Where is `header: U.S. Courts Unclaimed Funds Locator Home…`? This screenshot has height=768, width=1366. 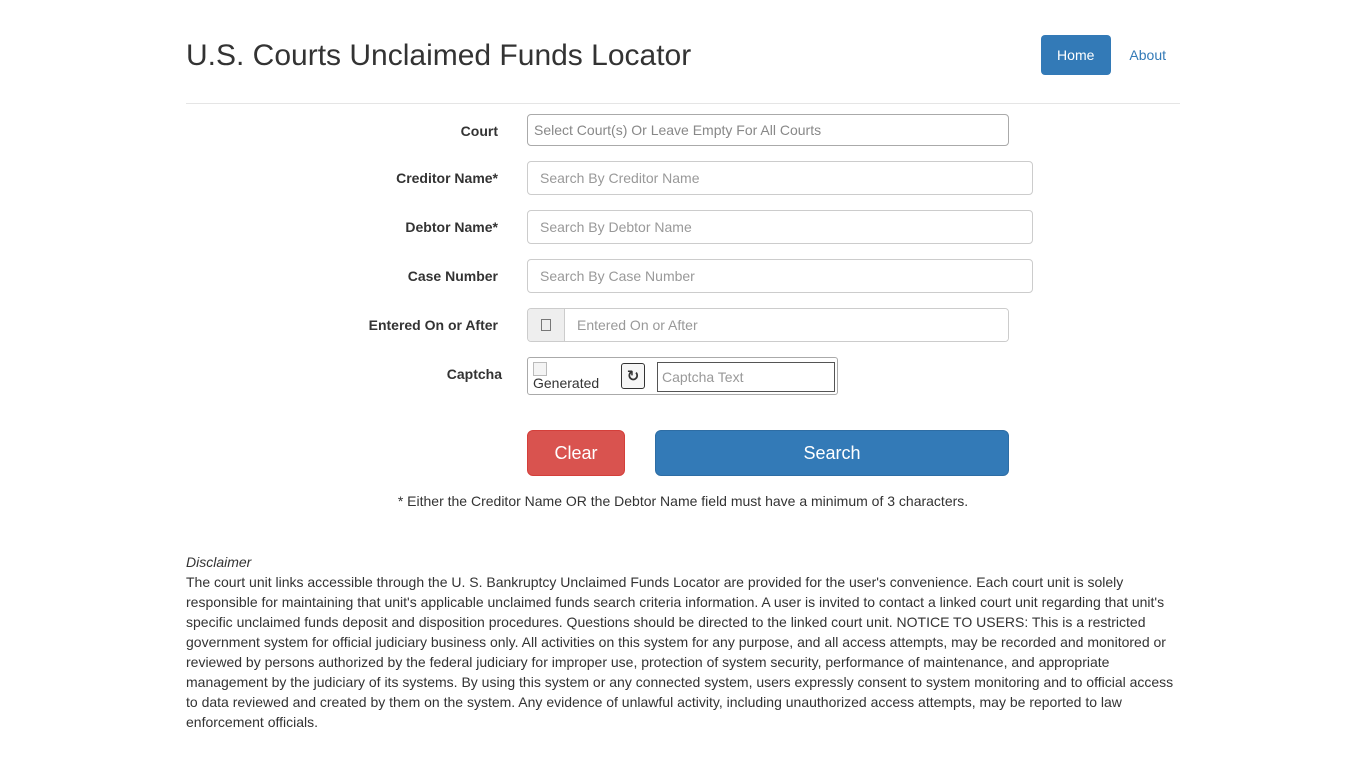
header: U.S. Courts Unclaimed Funds Locator Home… is located at coordinates (683, 52).